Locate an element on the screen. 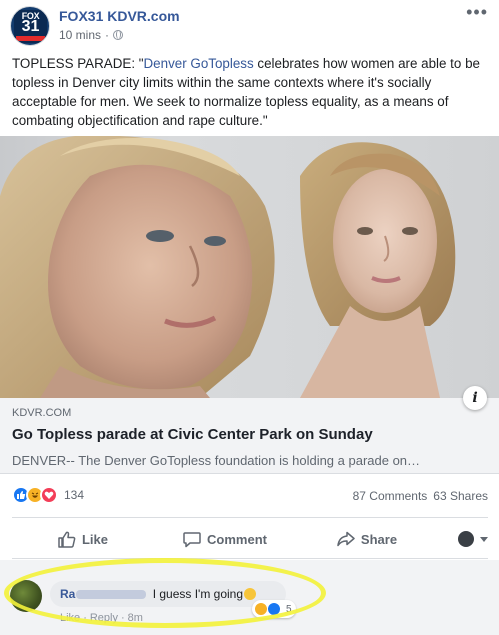 The width and height of the screenshot is (499, 635). share-button: Share is located at coordinates (367, 539).